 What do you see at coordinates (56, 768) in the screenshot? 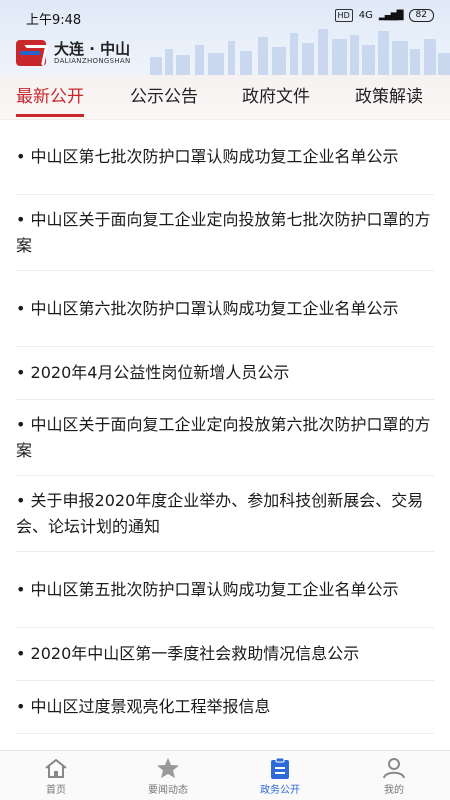
I see `home-icon` at bounding box center [56, 768].